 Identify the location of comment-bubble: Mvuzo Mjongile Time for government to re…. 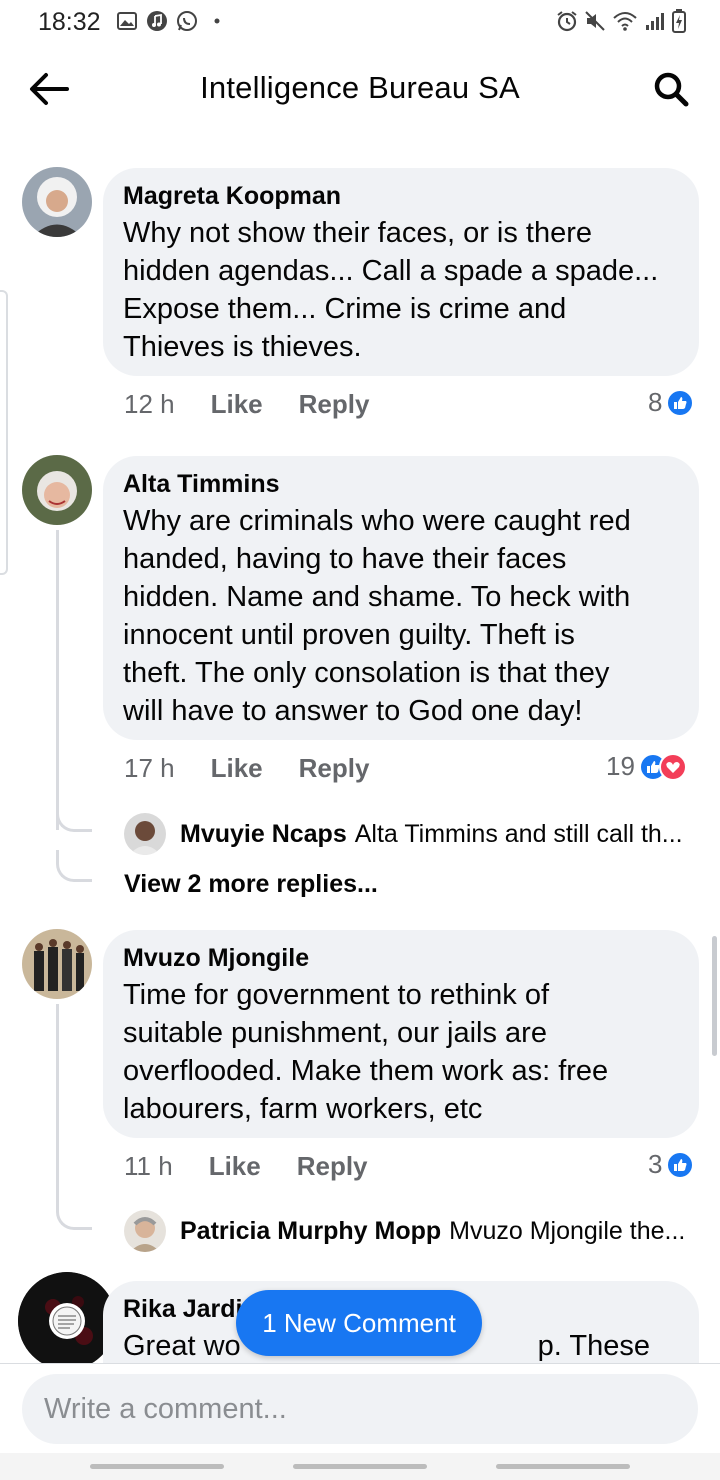
(401, 1034).